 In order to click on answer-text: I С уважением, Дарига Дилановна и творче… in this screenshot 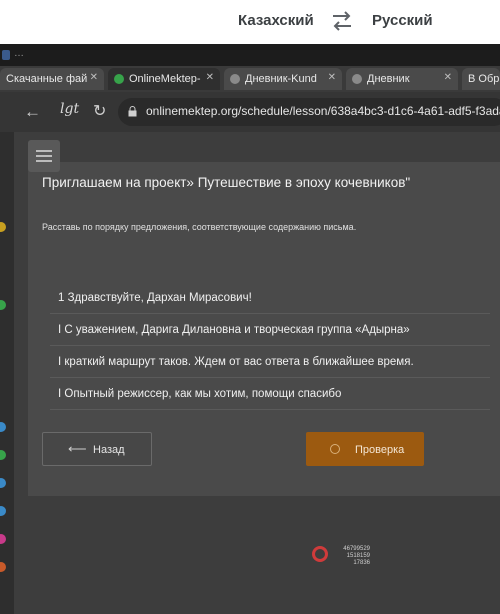, I will do `click(234, 330)`.